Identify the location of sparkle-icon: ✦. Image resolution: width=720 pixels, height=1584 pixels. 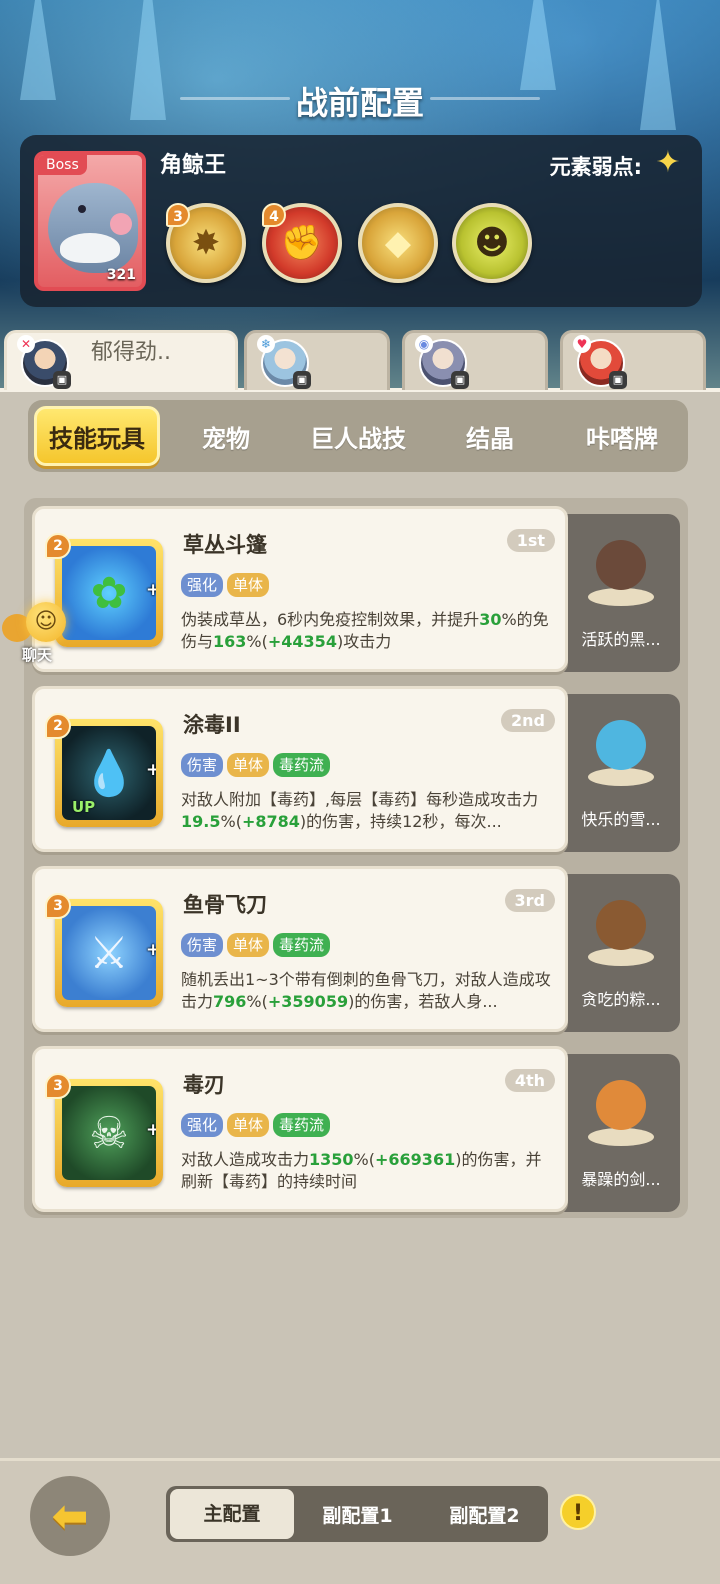
(668, 163).